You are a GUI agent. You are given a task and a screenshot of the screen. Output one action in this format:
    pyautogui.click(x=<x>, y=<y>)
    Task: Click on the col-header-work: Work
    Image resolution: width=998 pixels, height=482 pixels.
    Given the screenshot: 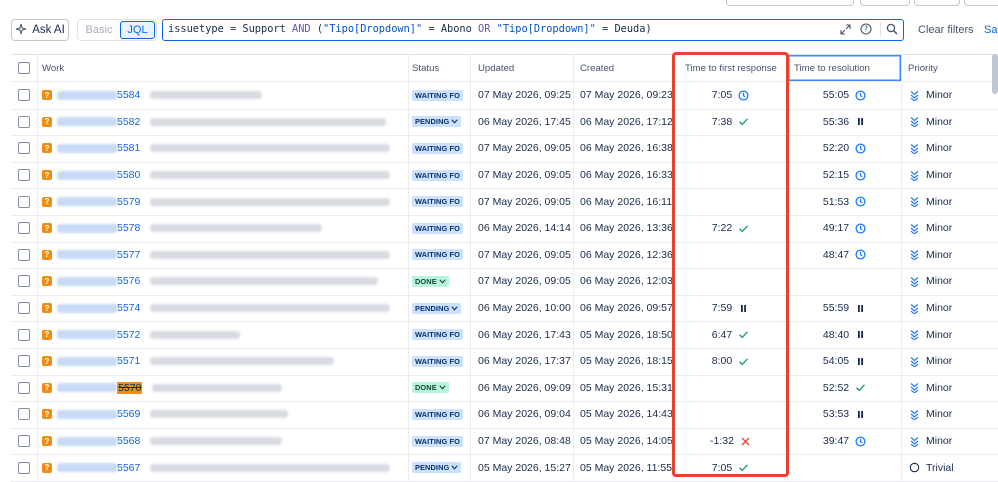 What is the action you would take?
    pyautogui.click(x=223, y=68)
    